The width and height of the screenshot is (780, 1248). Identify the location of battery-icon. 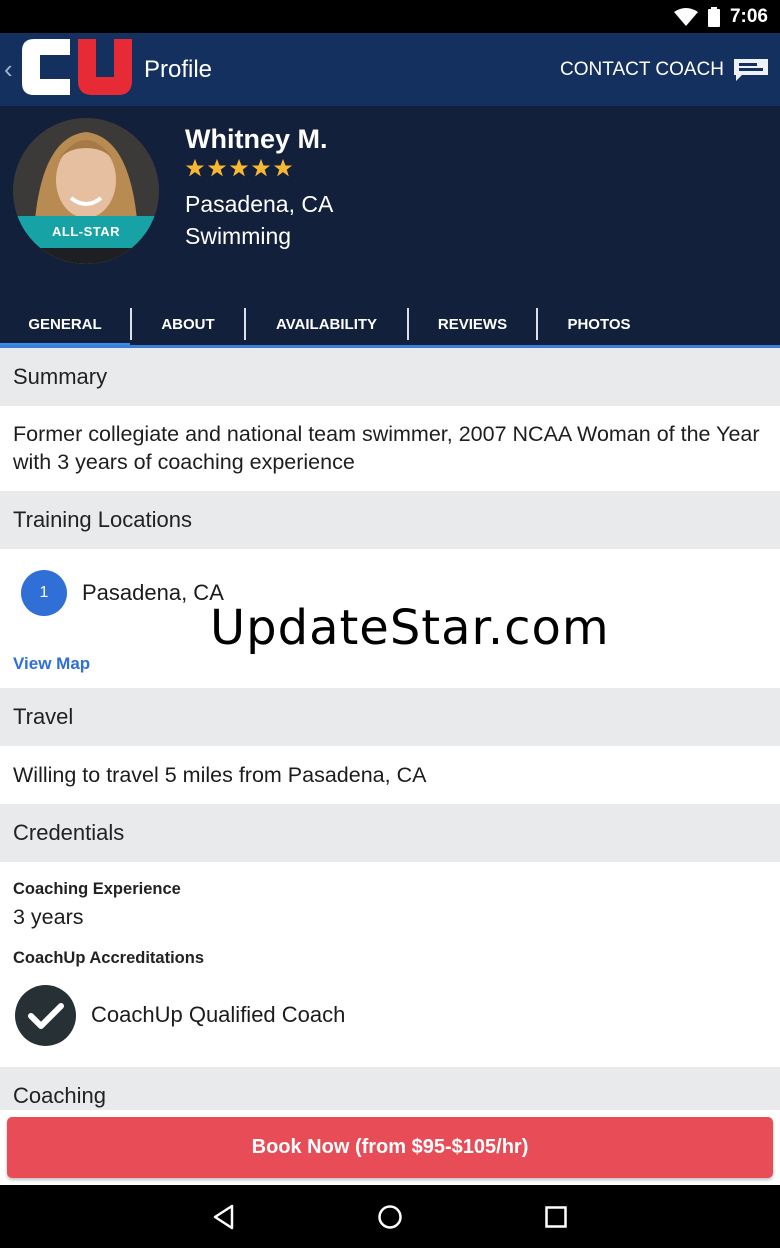
(713, 16).